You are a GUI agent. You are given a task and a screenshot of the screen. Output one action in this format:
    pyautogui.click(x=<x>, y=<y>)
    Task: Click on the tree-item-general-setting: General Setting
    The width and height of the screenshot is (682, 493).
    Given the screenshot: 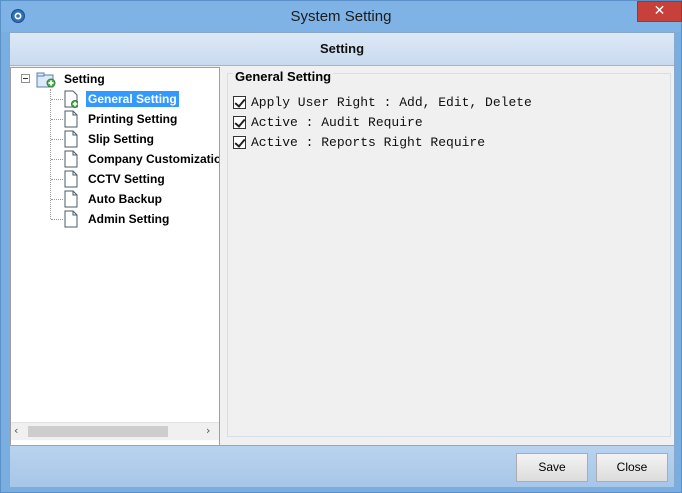 What is the action you would take?
    pyautogui.click(x=135, y=99)
    